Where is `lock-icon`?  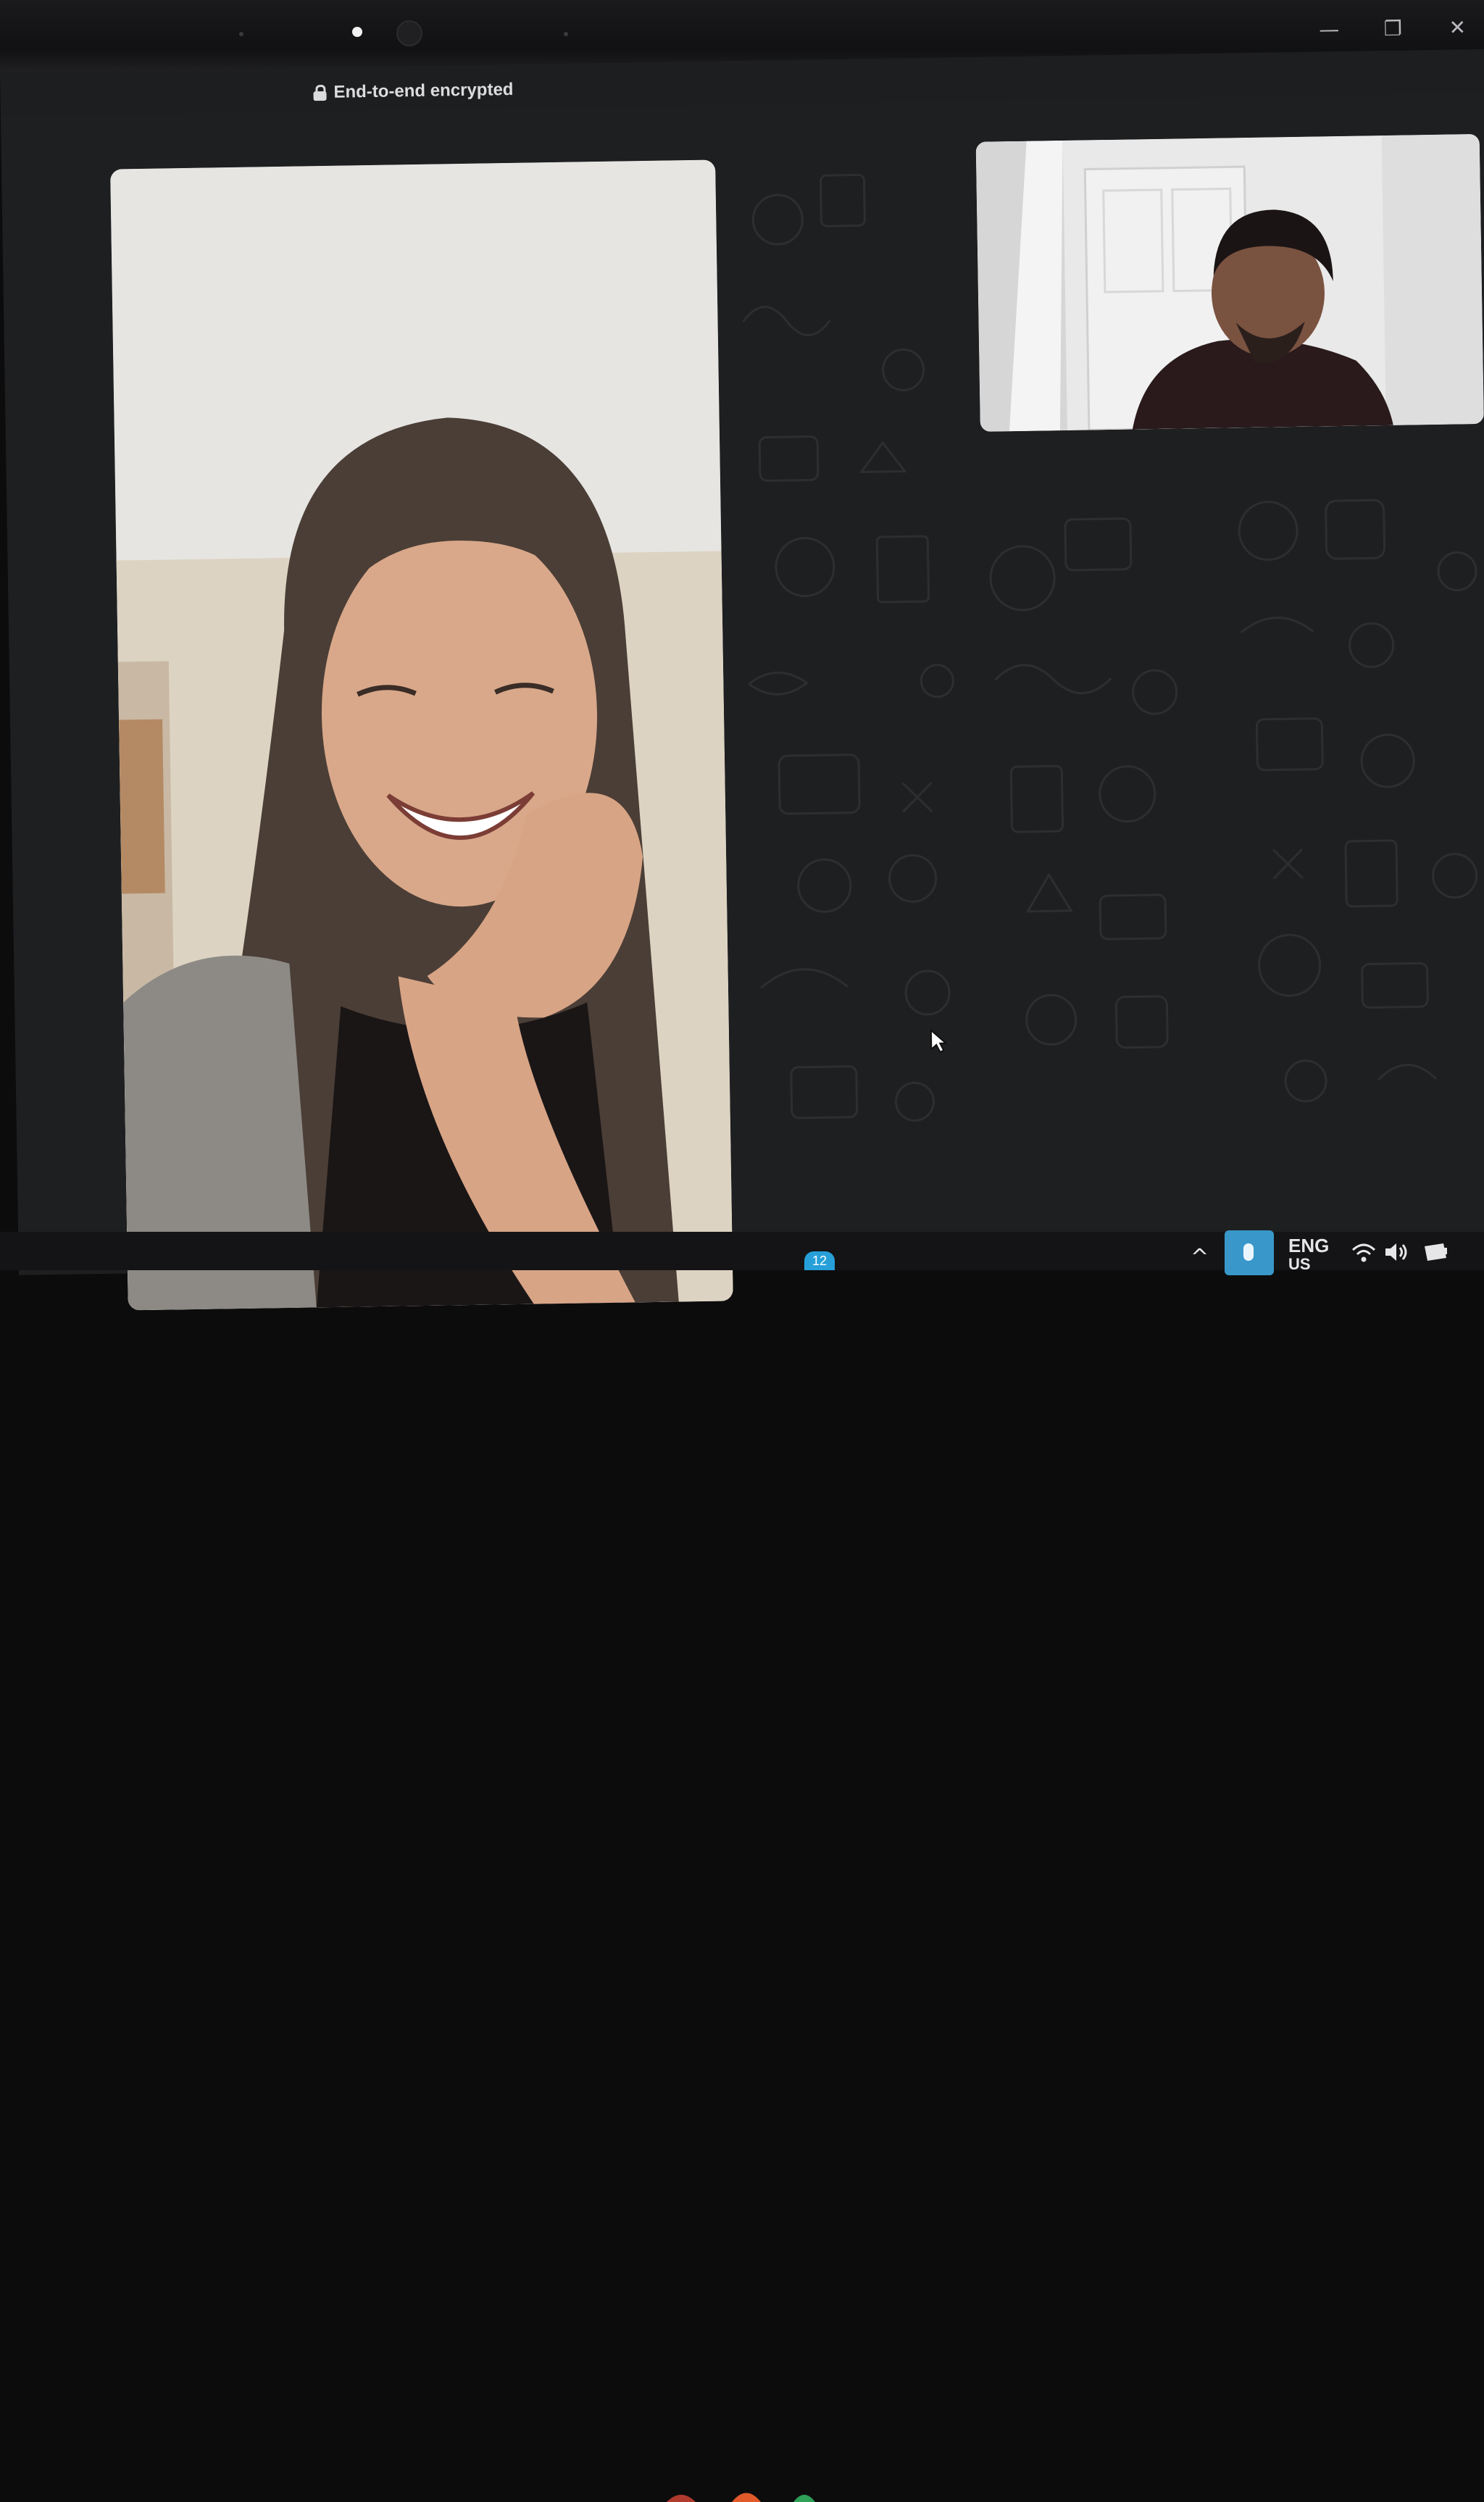
lock-icon is located at coordinates (320, 92).